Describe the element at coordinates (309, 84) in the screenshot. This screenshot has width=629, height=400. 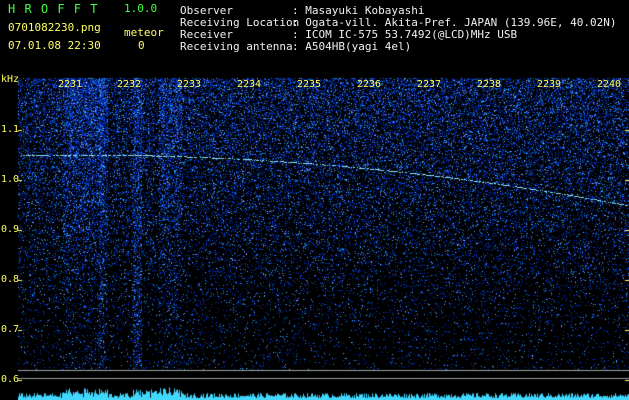
I see `x-tick-label: 2235` at that location.